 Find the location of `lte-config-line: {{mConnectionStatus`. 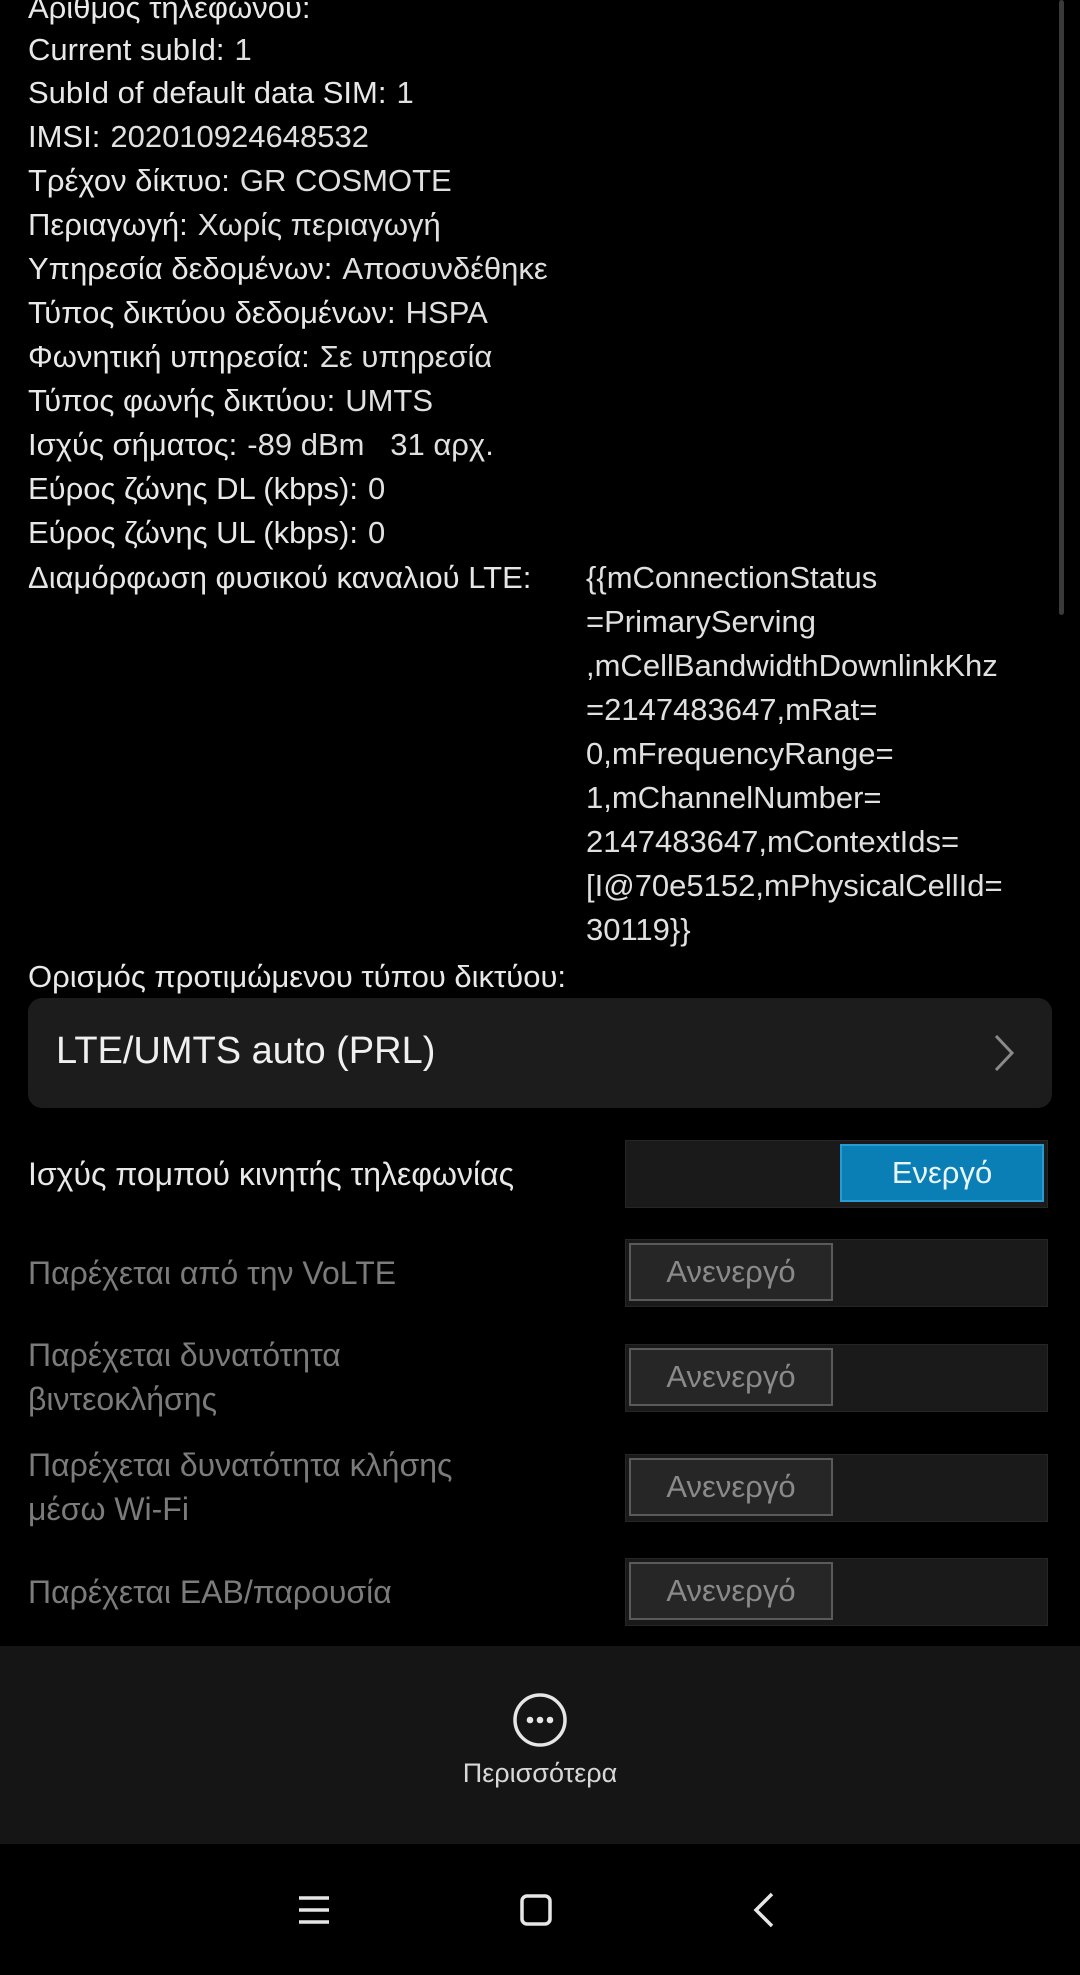

lte-config-line: {{mConnectionStatus is located at coordinates (732, 577).